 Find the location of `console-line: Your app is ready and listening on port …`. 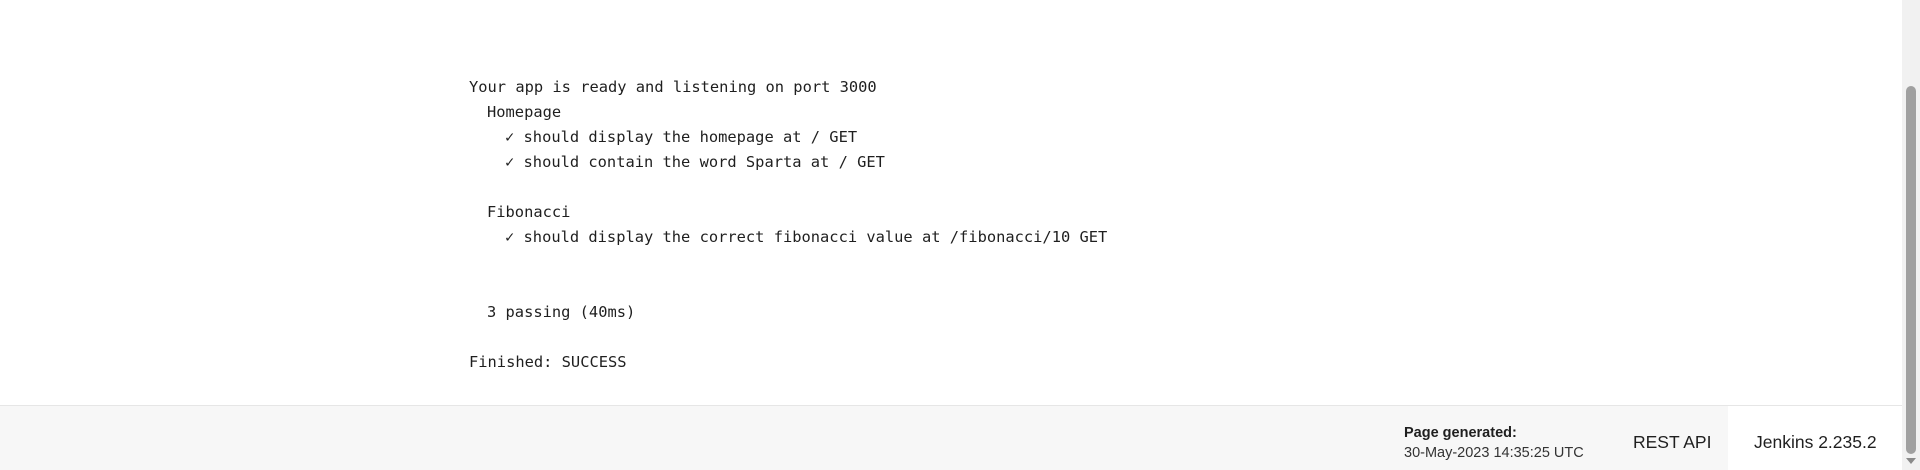

console-line: Your app is ready and listening on port … is located at coordinates (673, 87).